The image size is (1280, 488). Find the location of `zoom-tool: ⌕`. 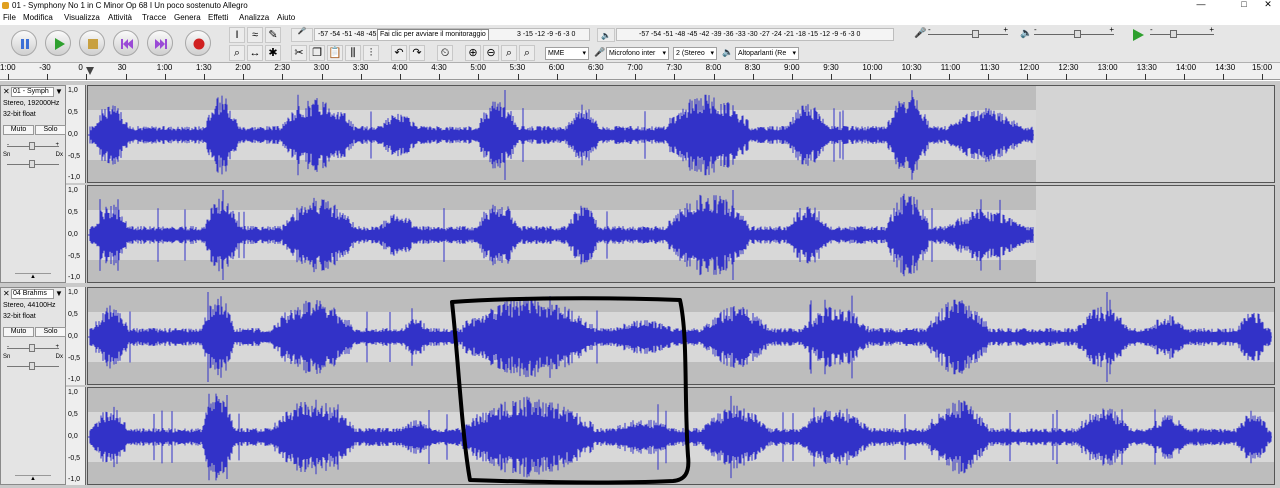

zoom-tool: ⌕ is located at coordinates (237, 53).